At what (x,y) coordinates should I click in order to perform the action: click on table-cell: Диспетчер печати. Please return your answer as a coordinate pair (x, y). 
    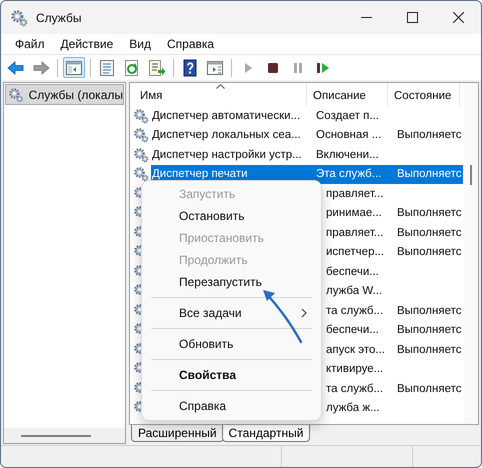
    Looking at the image, I should click on (200, 174).